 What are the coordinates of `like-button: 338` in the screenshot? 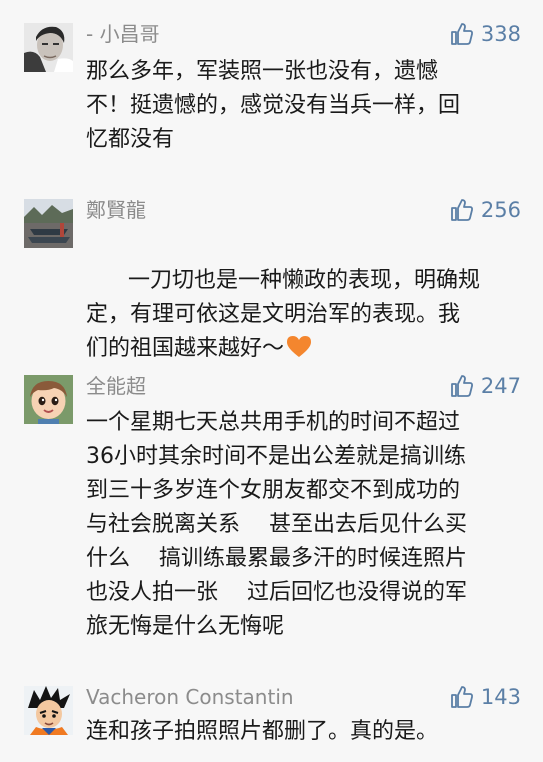 It's located at (485, 34).